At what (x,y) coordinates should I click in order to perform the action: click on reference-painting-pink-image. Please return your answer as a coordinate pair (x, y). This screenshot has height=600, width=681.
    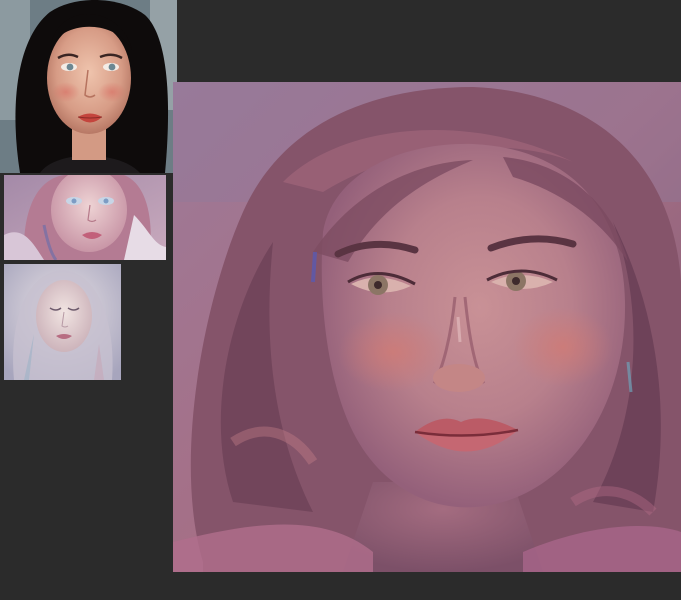
    Looking at the image, I should click on (85, 217).